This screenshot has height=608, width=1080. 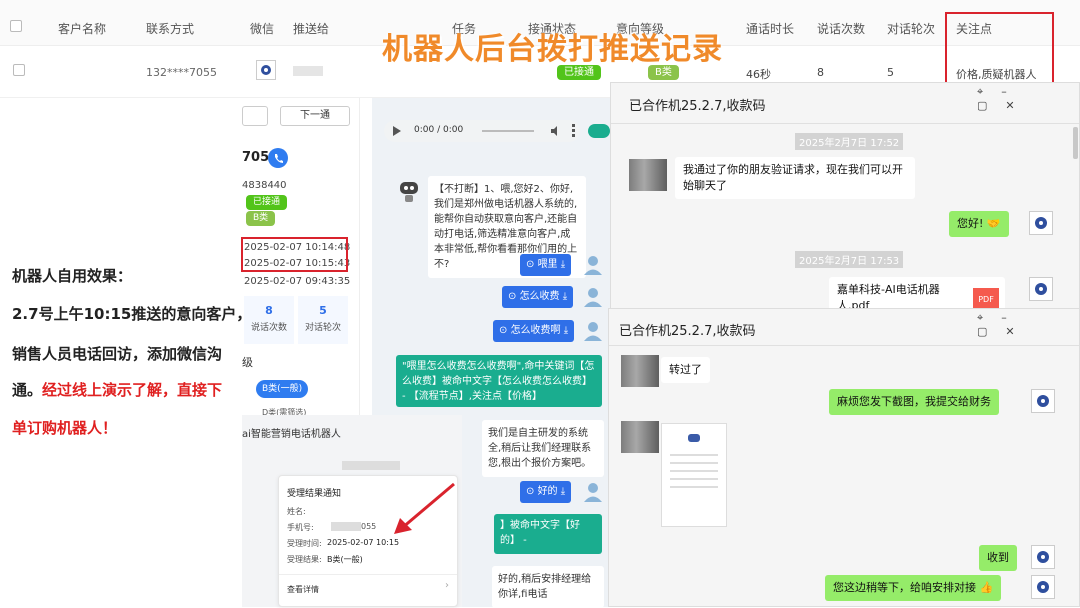 I want to click on thumbs-up-icon: 👍, so click(x=986, y=587).